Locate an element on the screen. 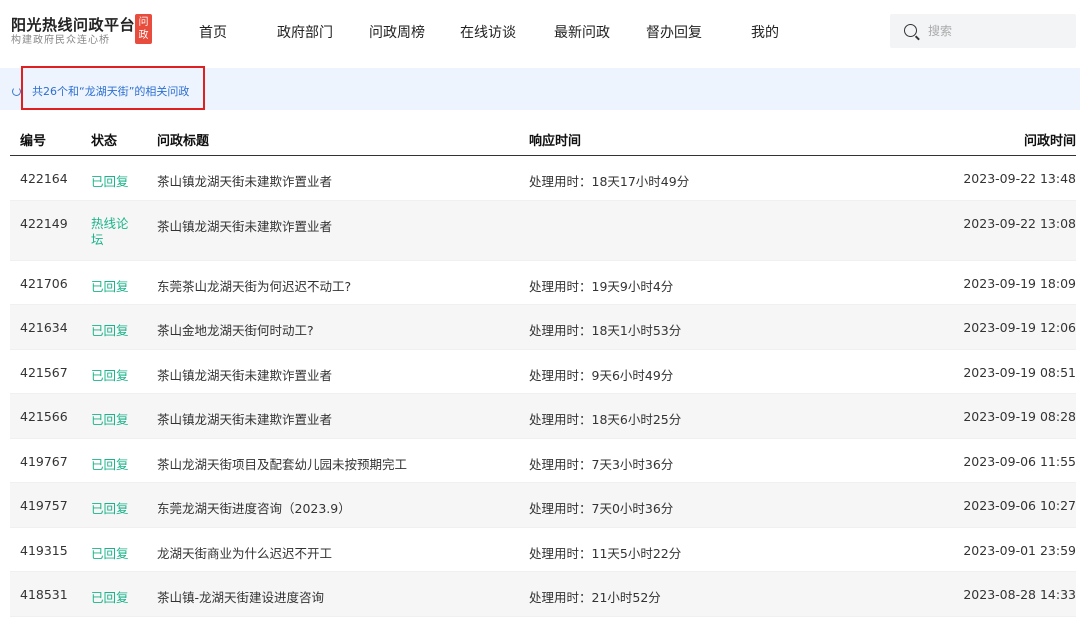 Image resolution: width=1080 pixels, height=620 pixels. row-response-time: 处理用时：9天6小时49分 is located at coordinates (601, 375).